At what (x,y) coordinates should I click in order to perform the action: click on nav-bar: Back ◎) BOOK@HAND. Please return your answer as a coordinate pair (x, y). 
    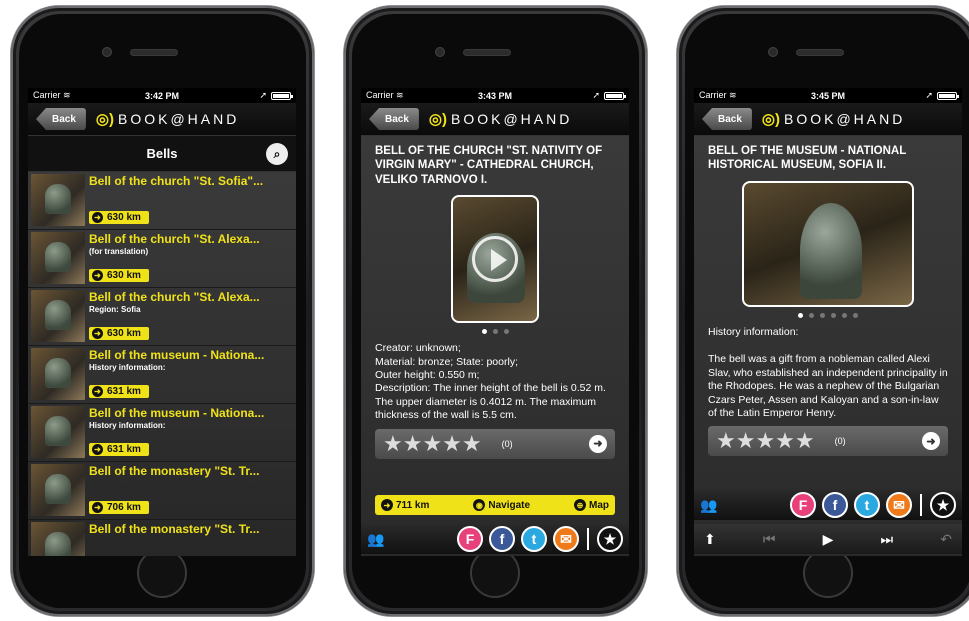
    Looking at the image, I should click on (162, 119).